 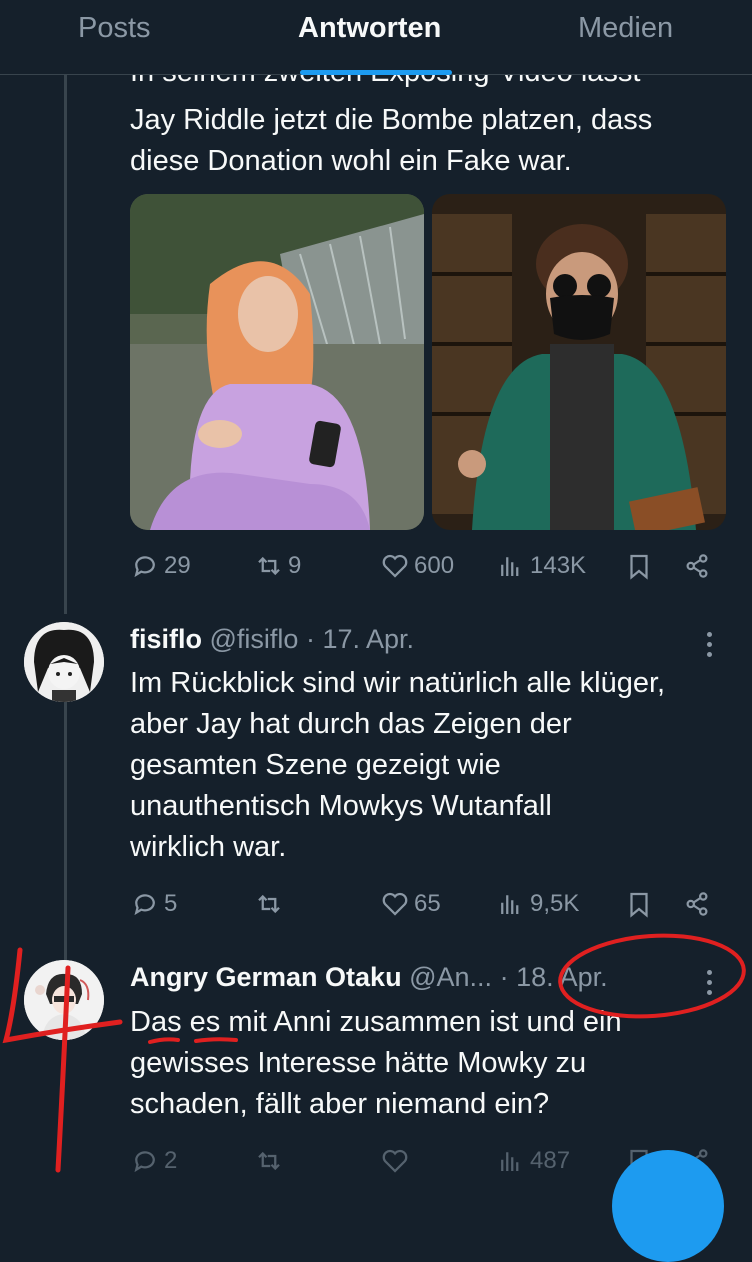 I want to click on view-count: 487, so click(x=550, y=1160).